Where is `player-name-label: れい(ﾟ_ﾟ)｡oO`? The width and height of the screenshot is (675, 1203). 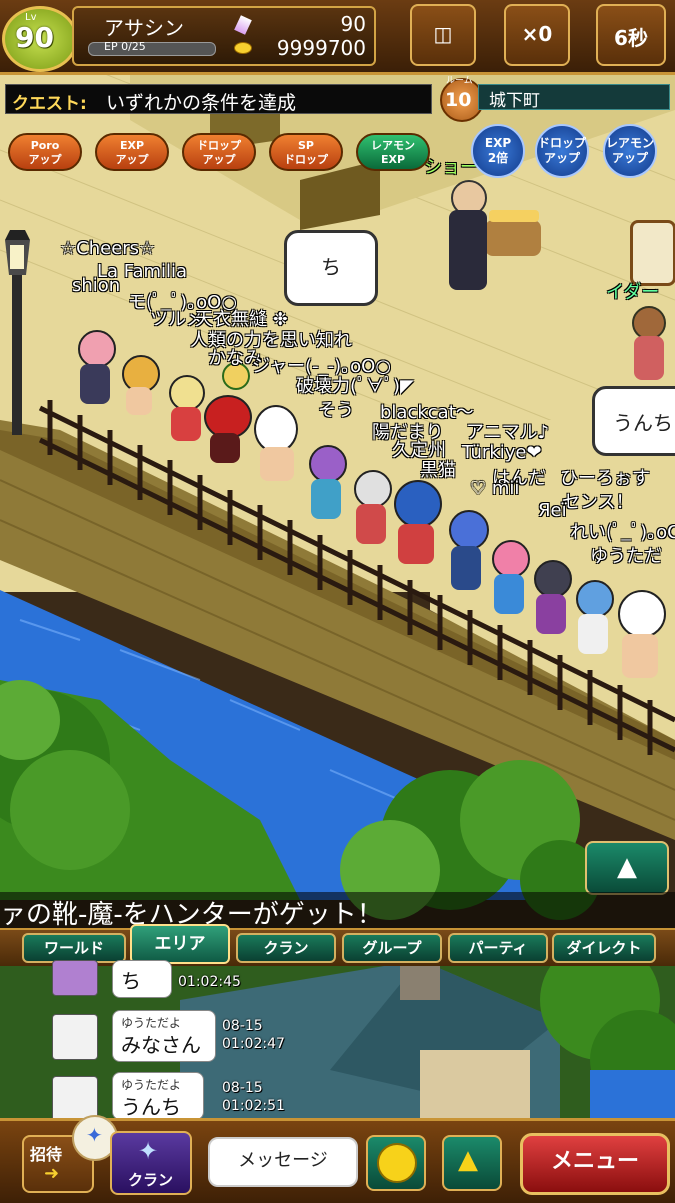 player-name-label: れい(ﾟ_ﾟ)｡oO is located at coordinates (622, 532).